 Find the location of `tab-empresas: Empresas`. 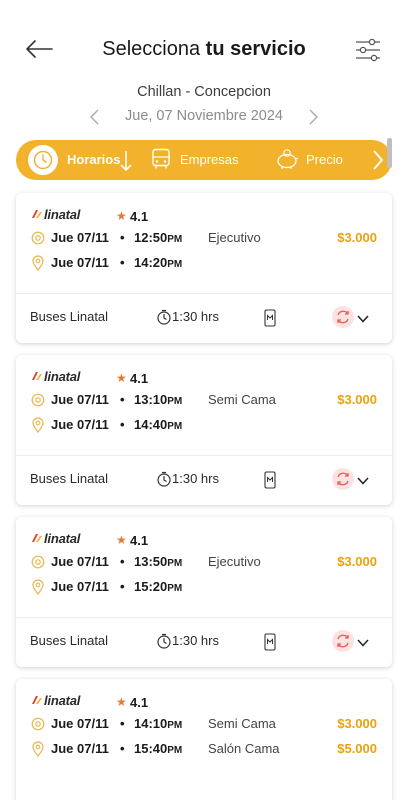

tab-empresas: Empresas is located at coordinates (209, 159).